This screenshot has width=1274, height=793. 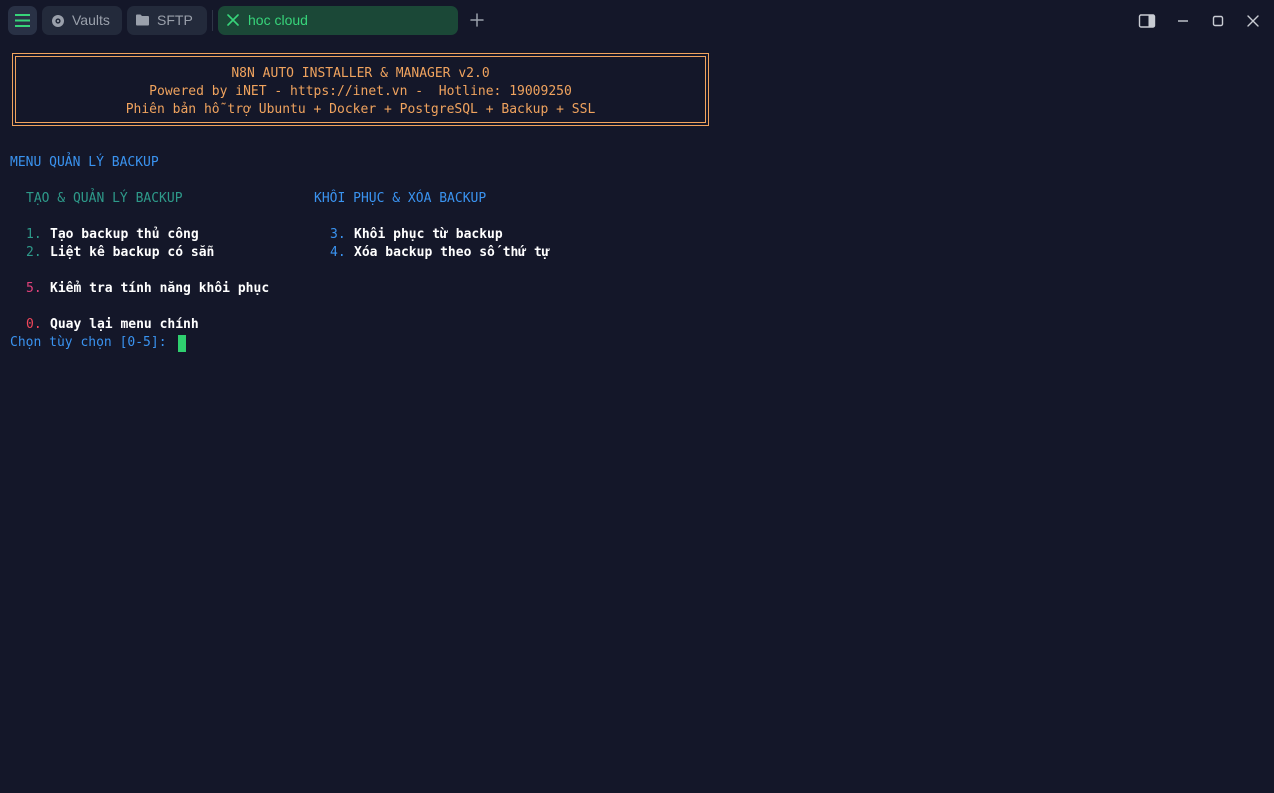 What do you see at coordinates (1183, 21) in the screenshot?
I see `minimize-icon` at bounding box center [1183, 21].